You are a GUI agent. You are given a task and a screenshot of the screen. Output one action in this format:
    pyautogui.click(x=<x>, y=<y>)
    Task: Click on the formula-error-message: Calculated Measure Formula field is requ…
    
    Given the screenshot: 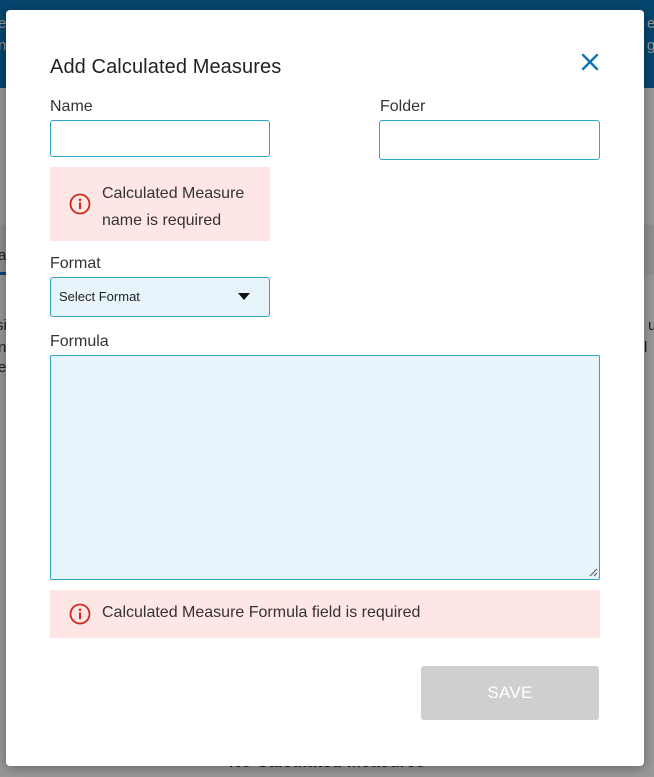 What is the action you would take?
    pyautogui.click(x=325, y=614)
    